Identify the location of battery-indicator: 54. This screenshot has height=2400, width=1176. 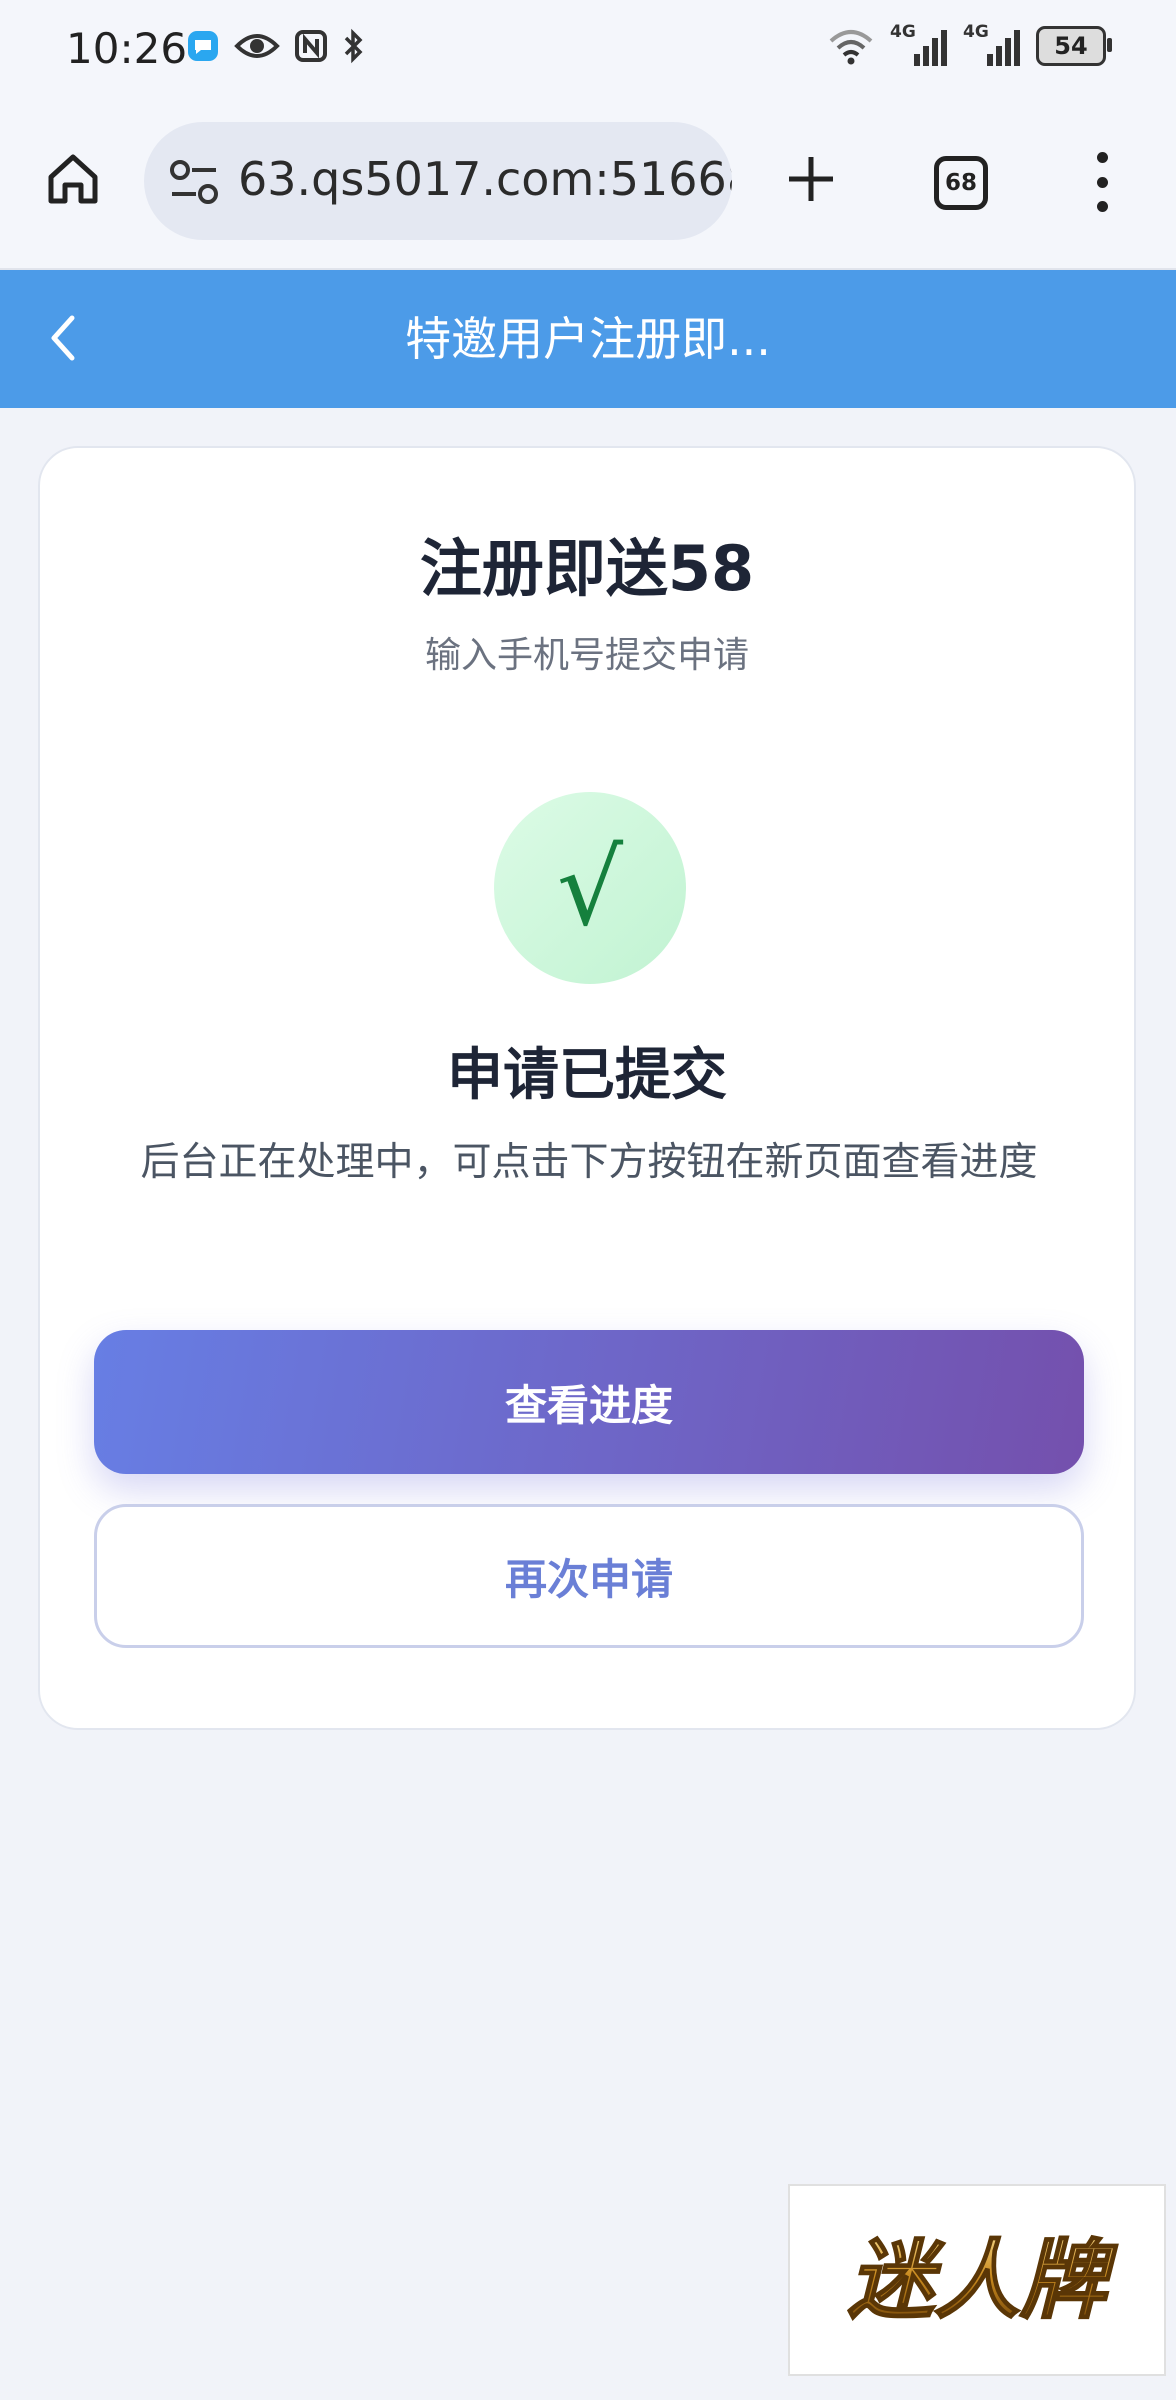
(1074, 46).